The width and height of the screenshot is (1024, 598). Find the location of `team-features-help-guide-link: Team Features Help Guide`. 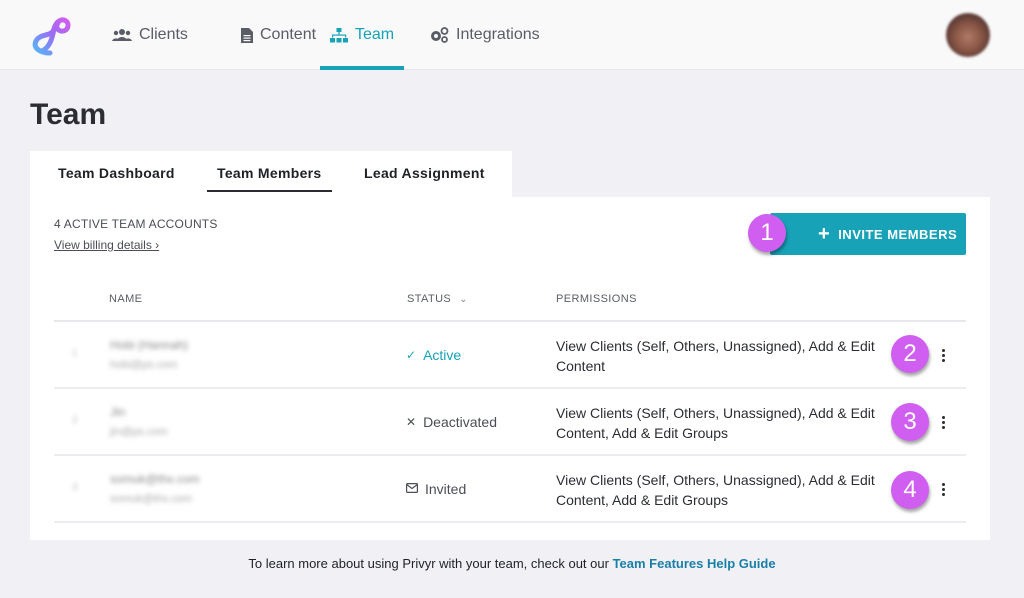

team-features-help-guide-link: Team Features Help Guide is located at coordinates (694, 563).